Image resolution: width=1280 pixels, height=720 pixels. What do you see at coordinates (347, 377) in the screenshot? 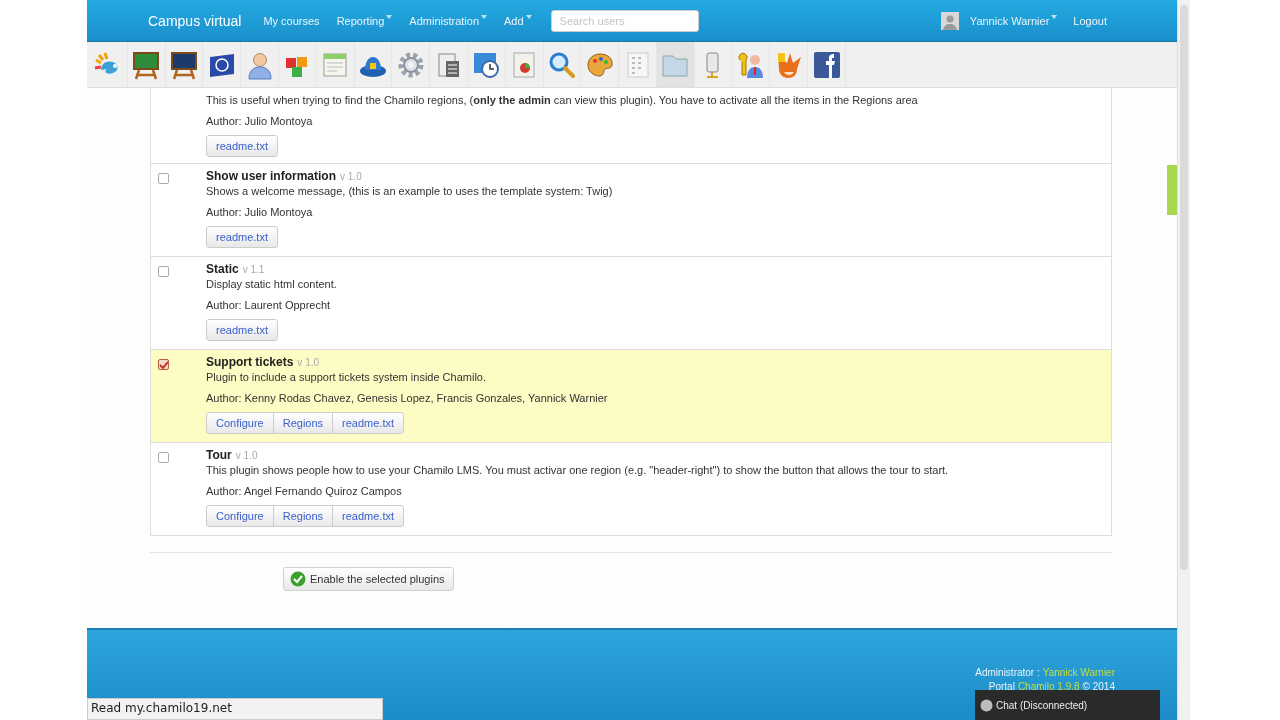
I see `plugin-description: Plugin to include a support tickets system inside Chamilo.` at bounding box center [347, 377].